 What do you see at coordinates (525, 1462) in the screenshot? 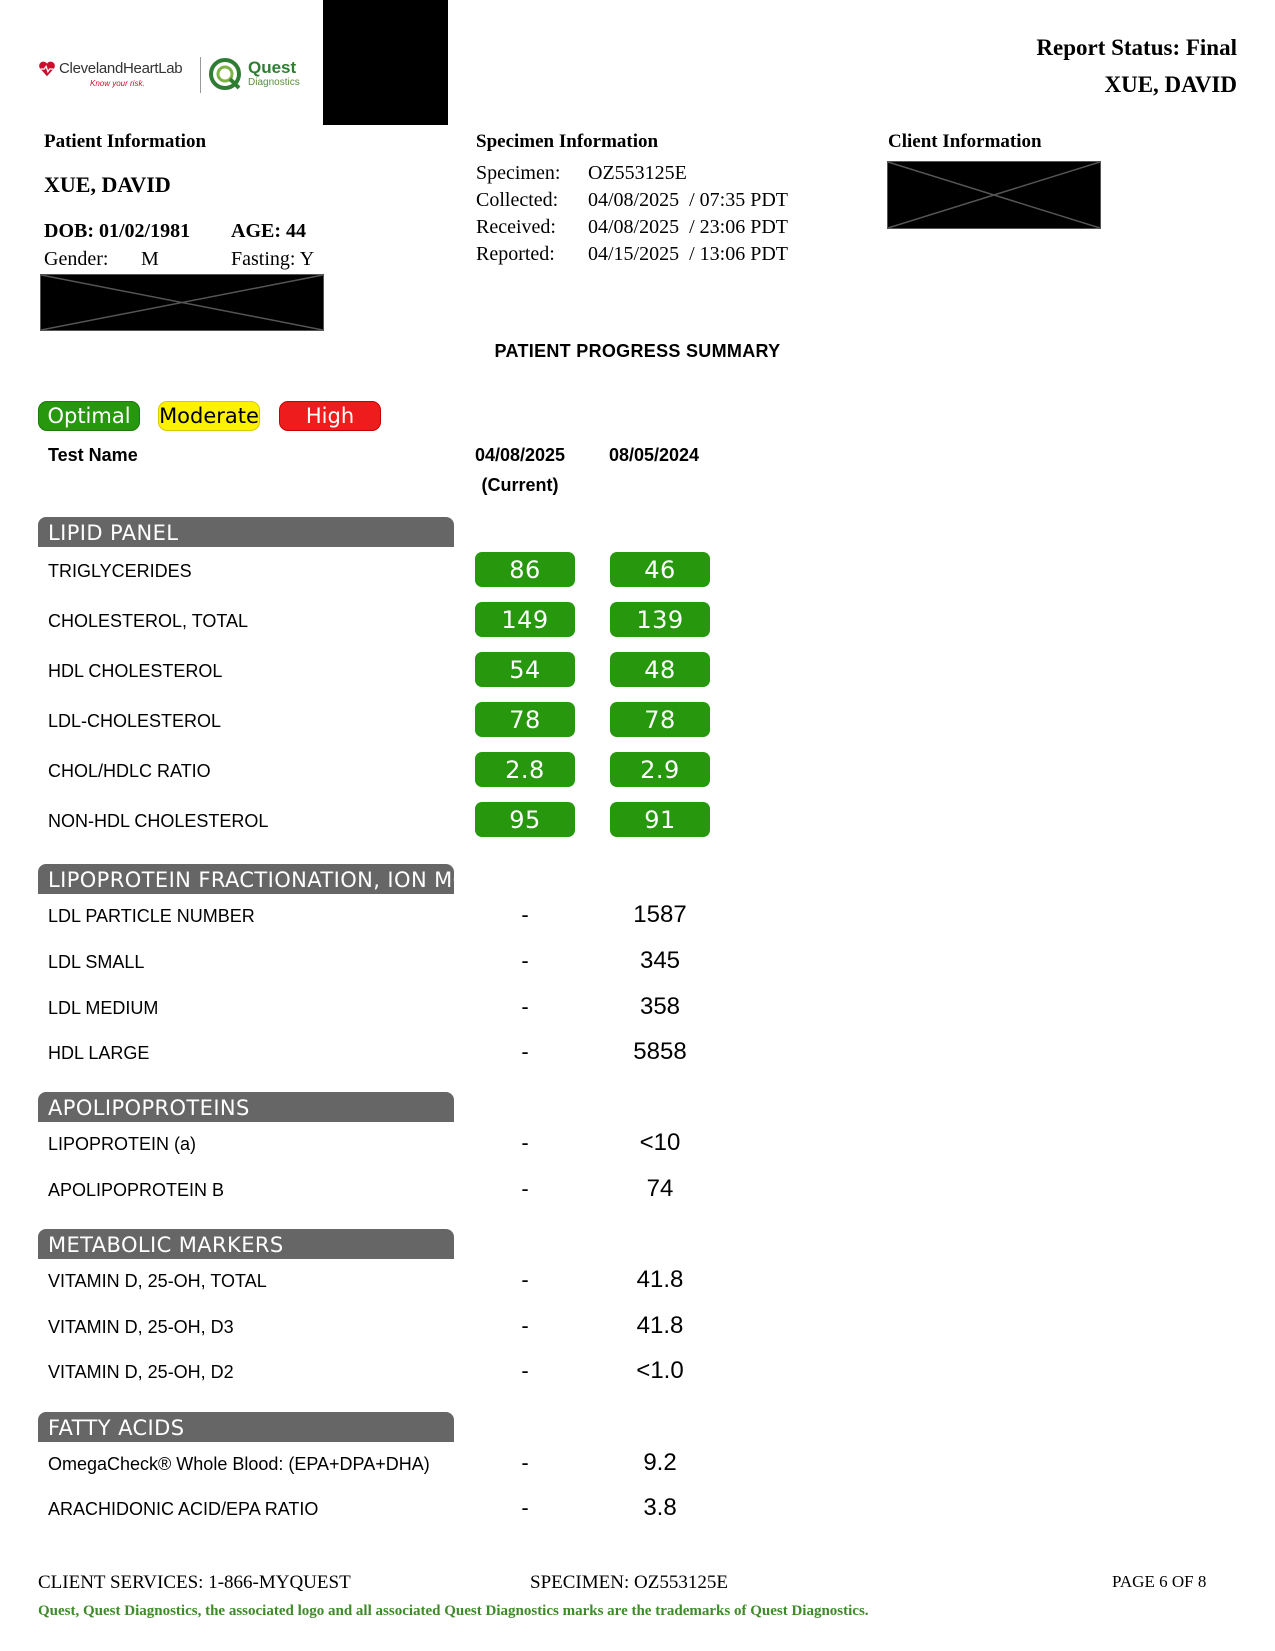
I see `current-value-omegacheck: -` at bounding box center [525, 1462].